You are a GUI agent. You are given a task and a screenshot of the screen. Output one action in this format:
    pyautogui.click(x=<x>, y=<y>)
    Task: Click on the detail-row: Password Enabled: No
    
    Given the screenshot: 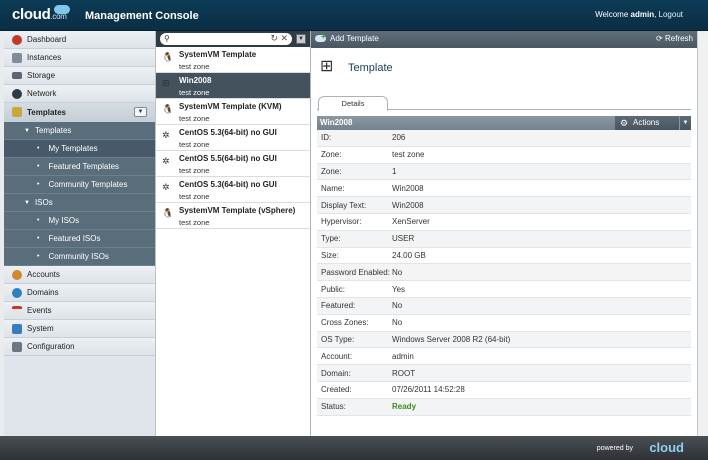 What is the action you would take?
    pyautogui.click(x=504, y=273)
    